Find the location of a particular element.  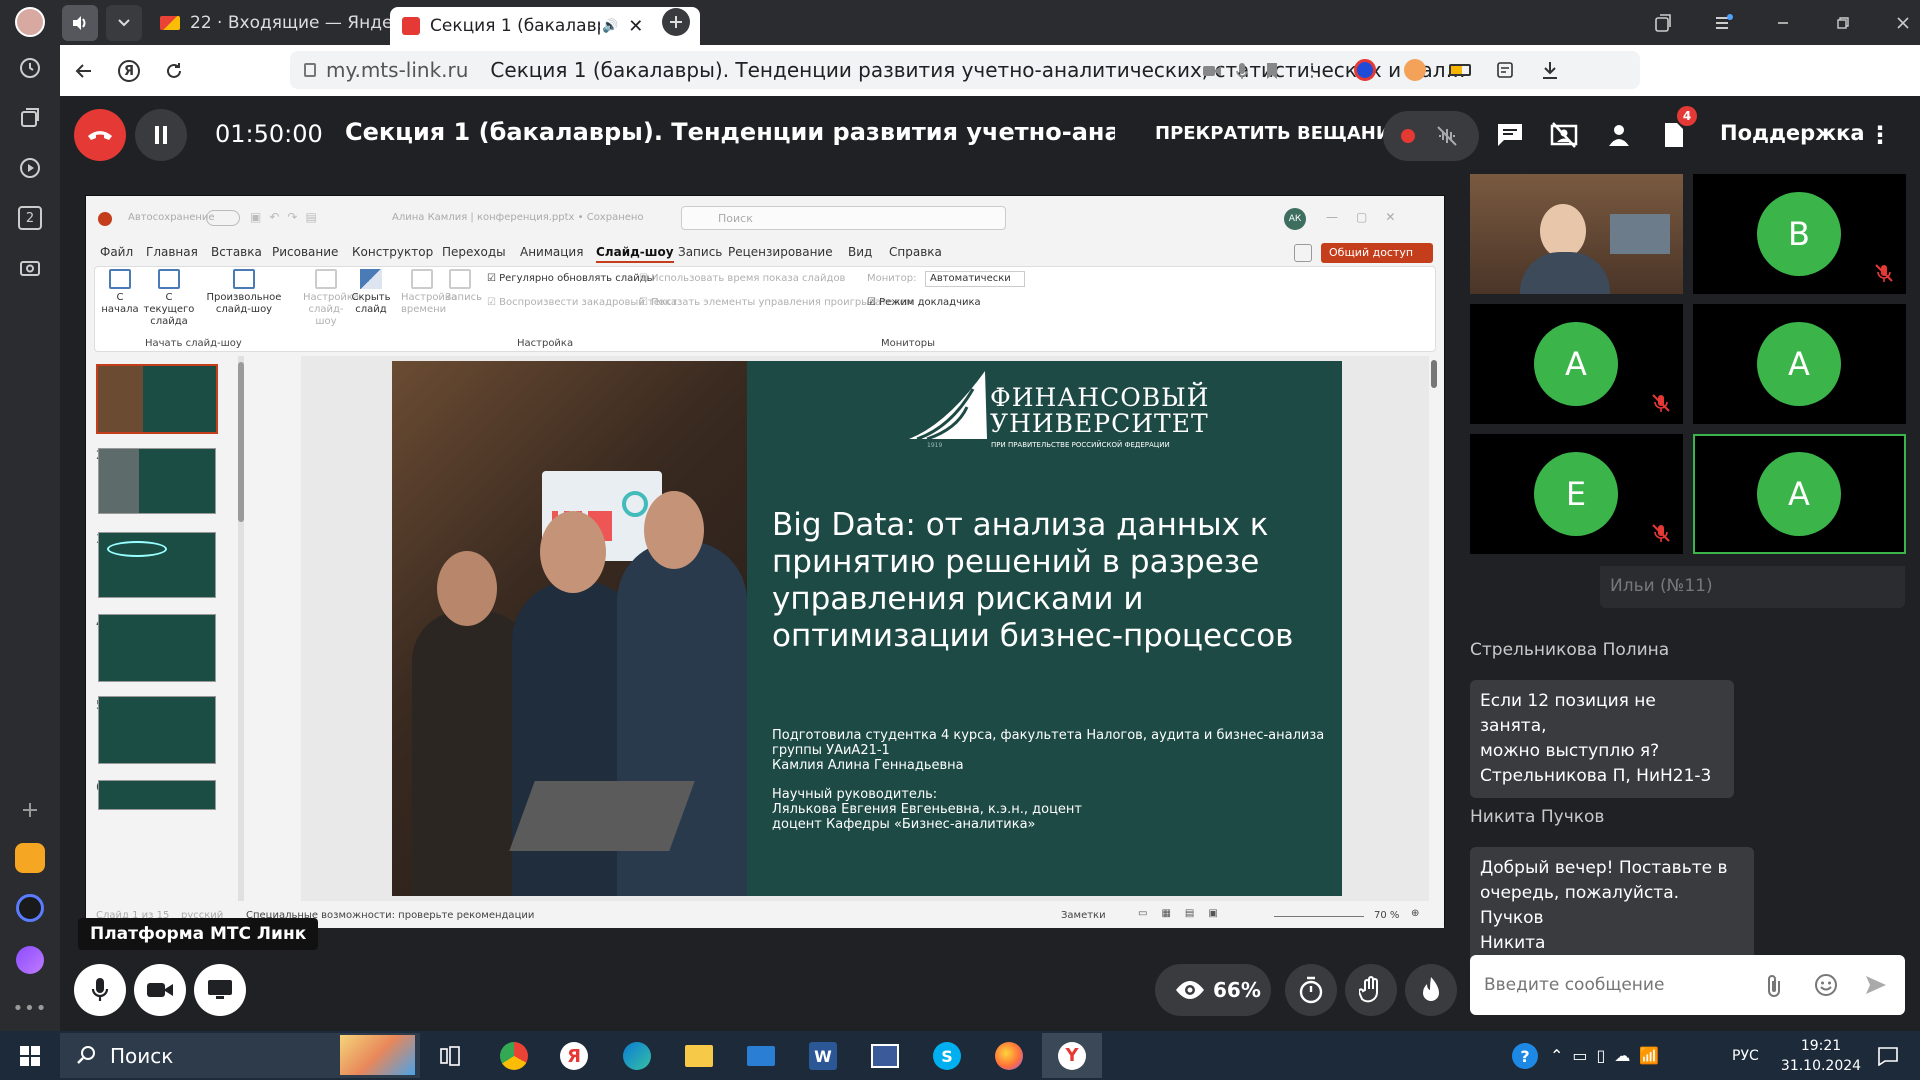

view-buttons: ▭▦▤▣ is located at coordinates (1185, 913).